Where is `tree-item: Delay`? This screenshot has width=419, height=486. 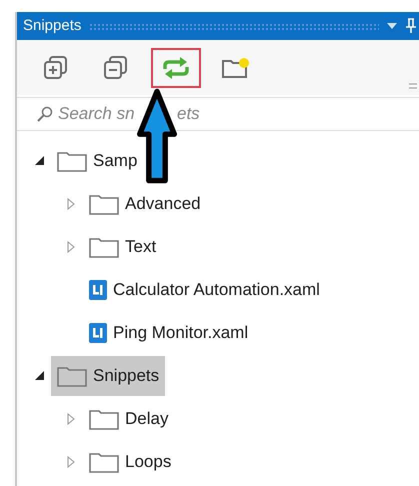
tree-item: Delay is located at coordinates (125, 418).